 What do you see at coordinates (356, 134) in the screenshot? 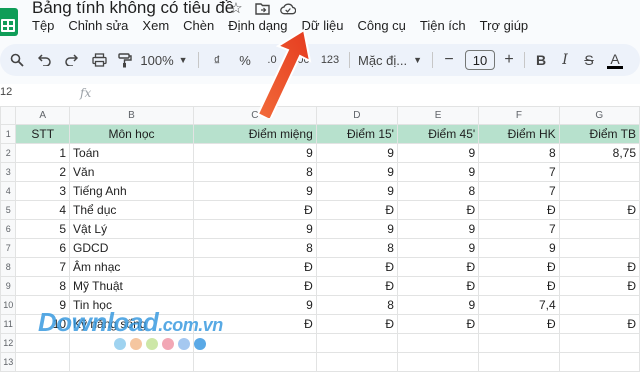
I see `cell: Điểm 15'` at bounding box center [356, 134].